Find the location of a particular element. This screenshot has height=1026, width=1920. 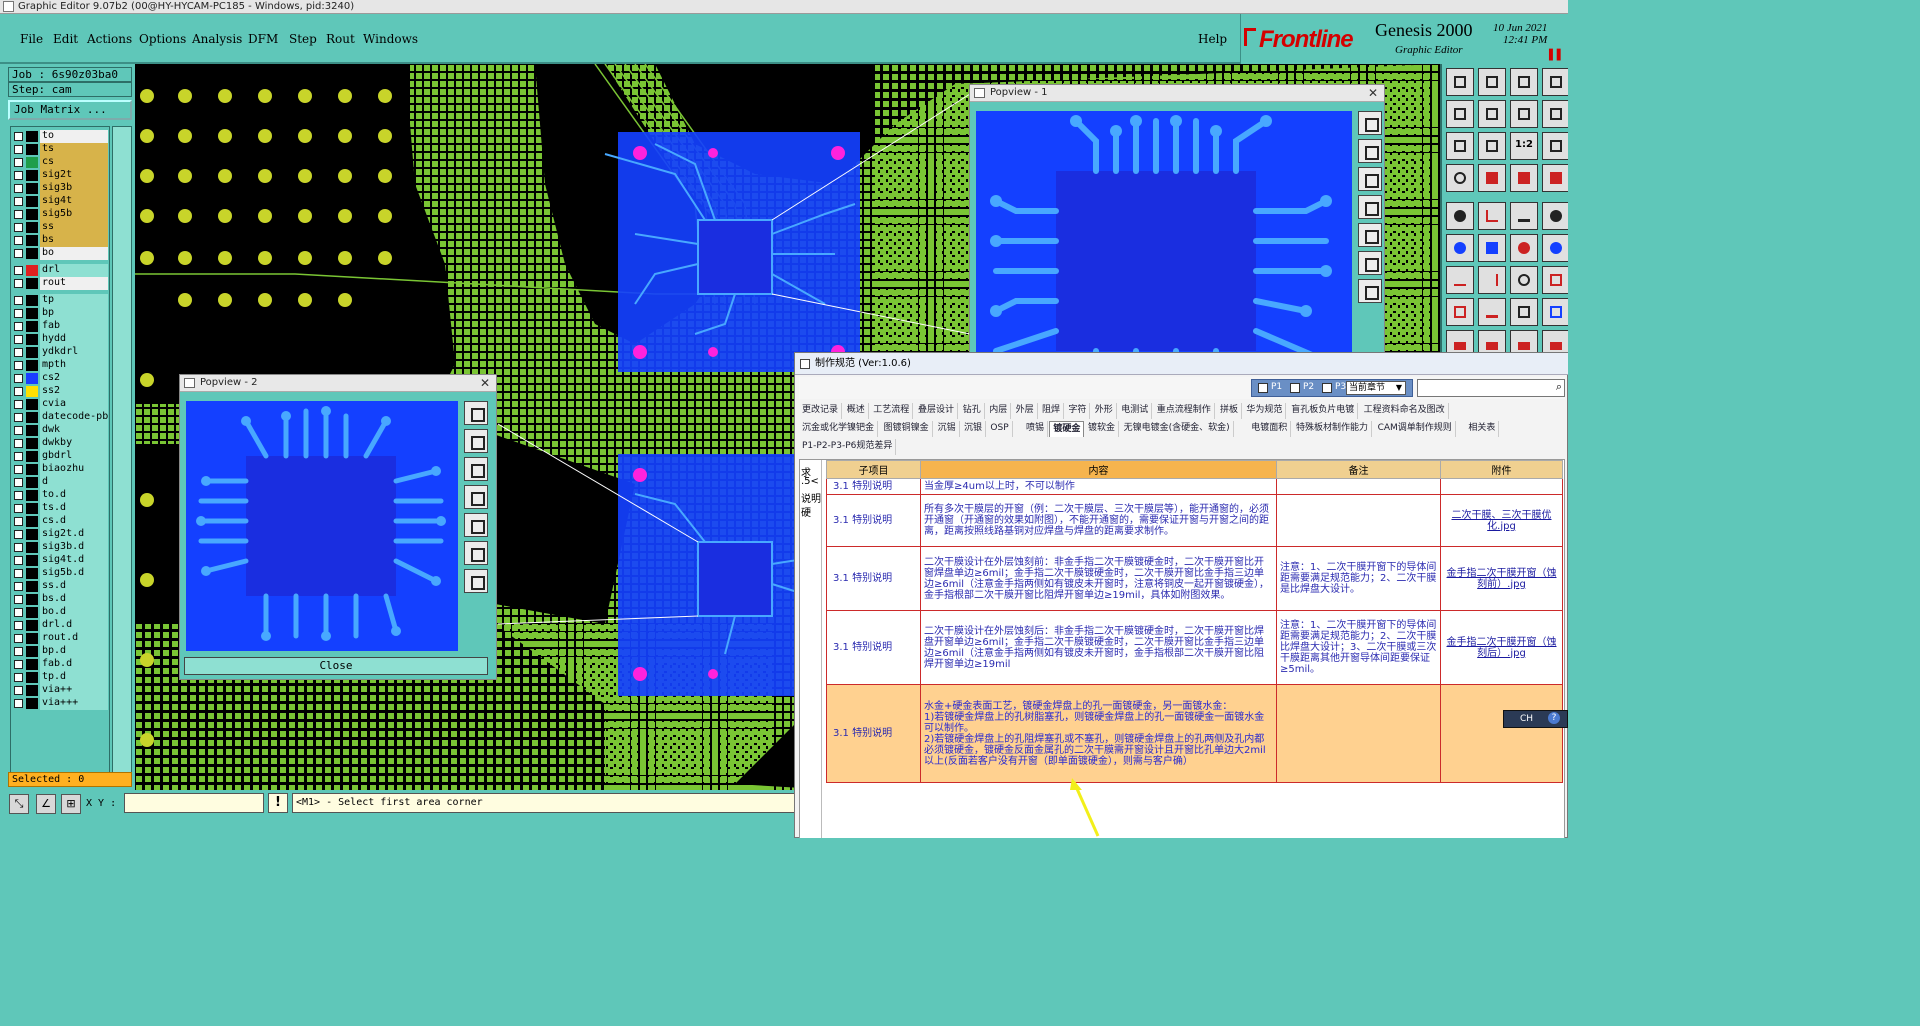

menu-rout: Rout is located at coordinates (340, 39).